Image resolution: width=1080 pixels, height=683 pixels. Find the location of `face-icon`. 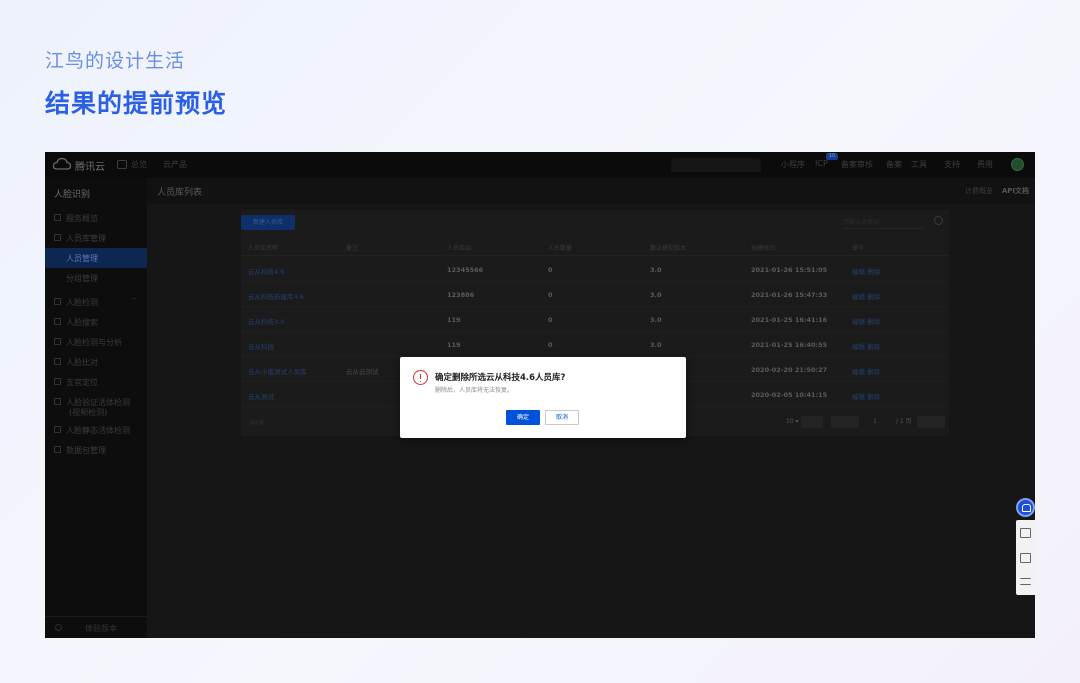

face-icon is located at coordinates (57, 301).